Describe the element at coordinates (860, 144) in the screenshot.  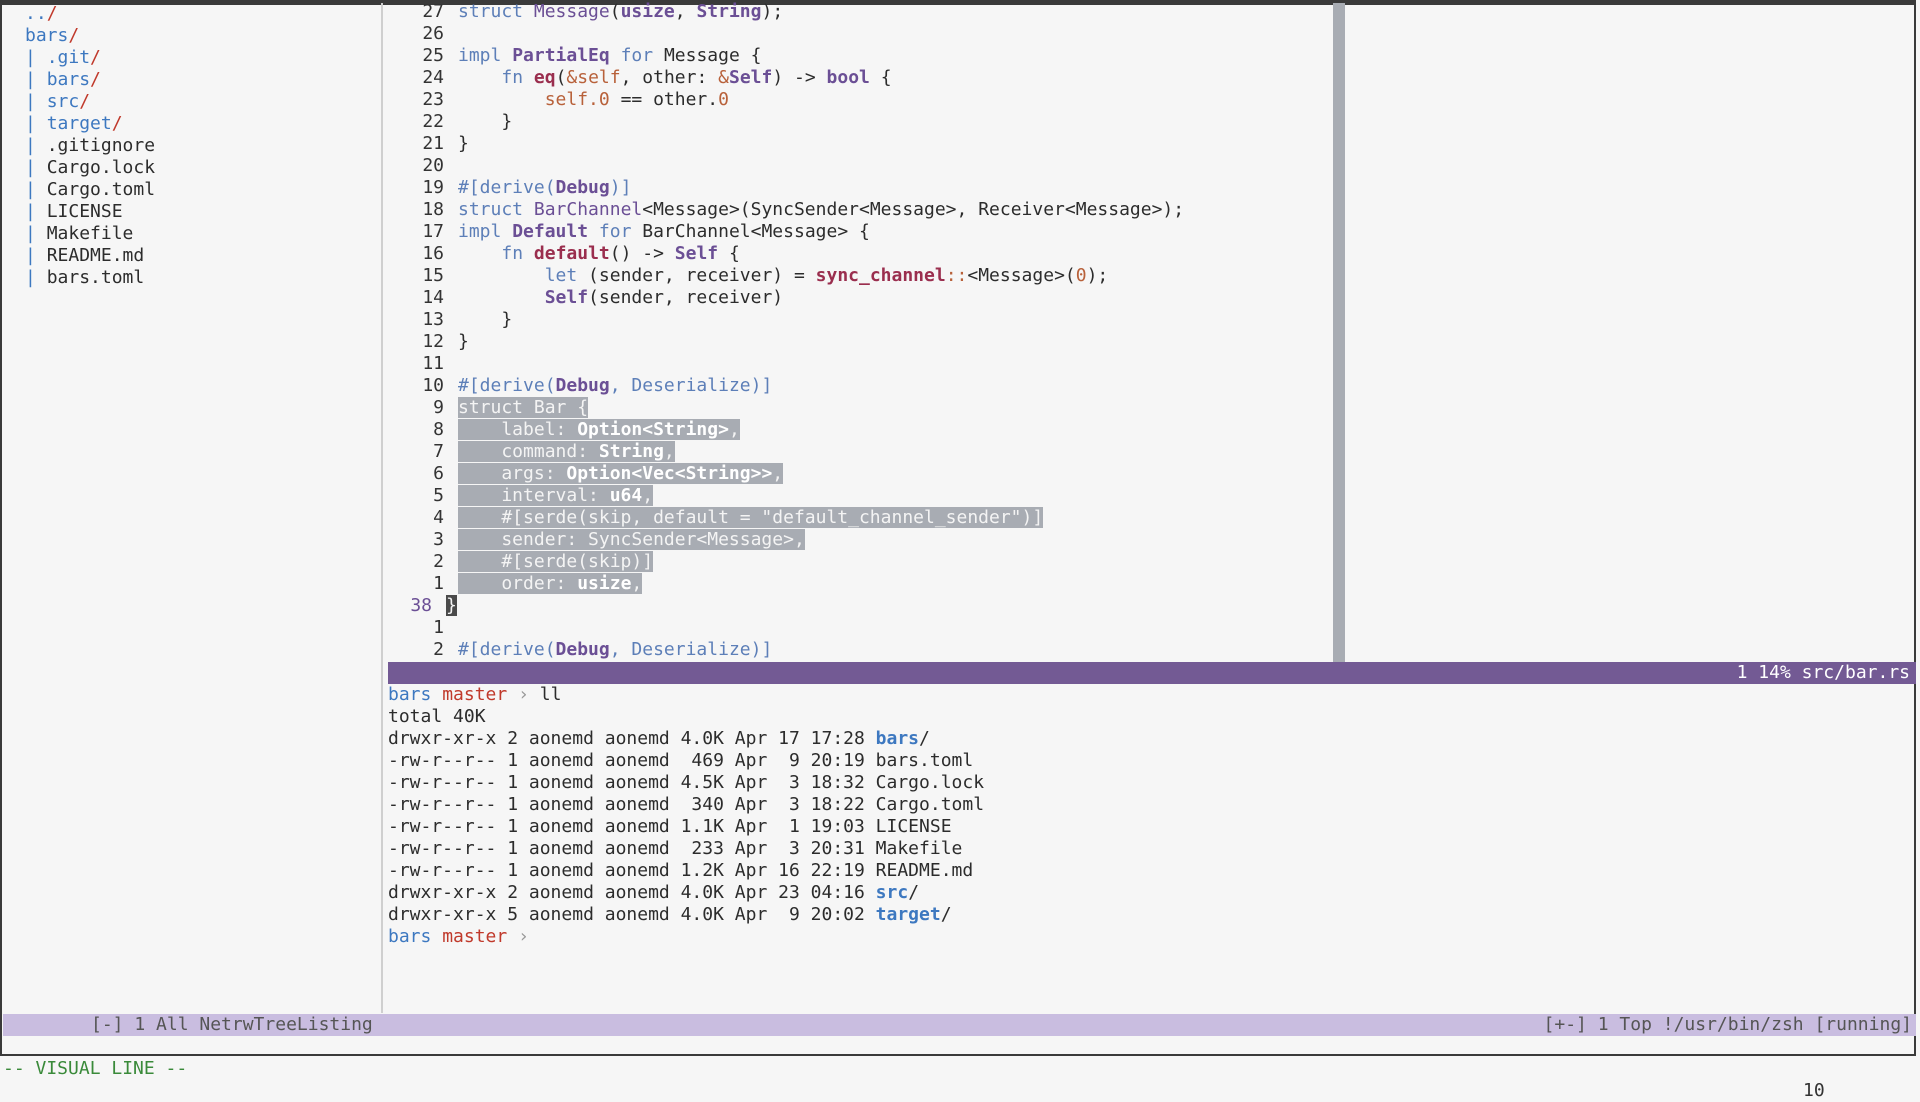
I see `code-line: 21}` at that location.